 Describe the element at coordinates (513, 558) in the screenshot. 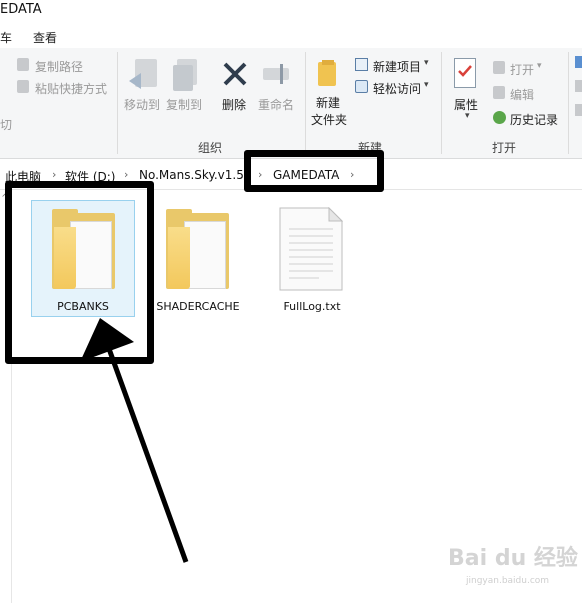

I see `baidu-watermark: Bai du 经验` at that location.